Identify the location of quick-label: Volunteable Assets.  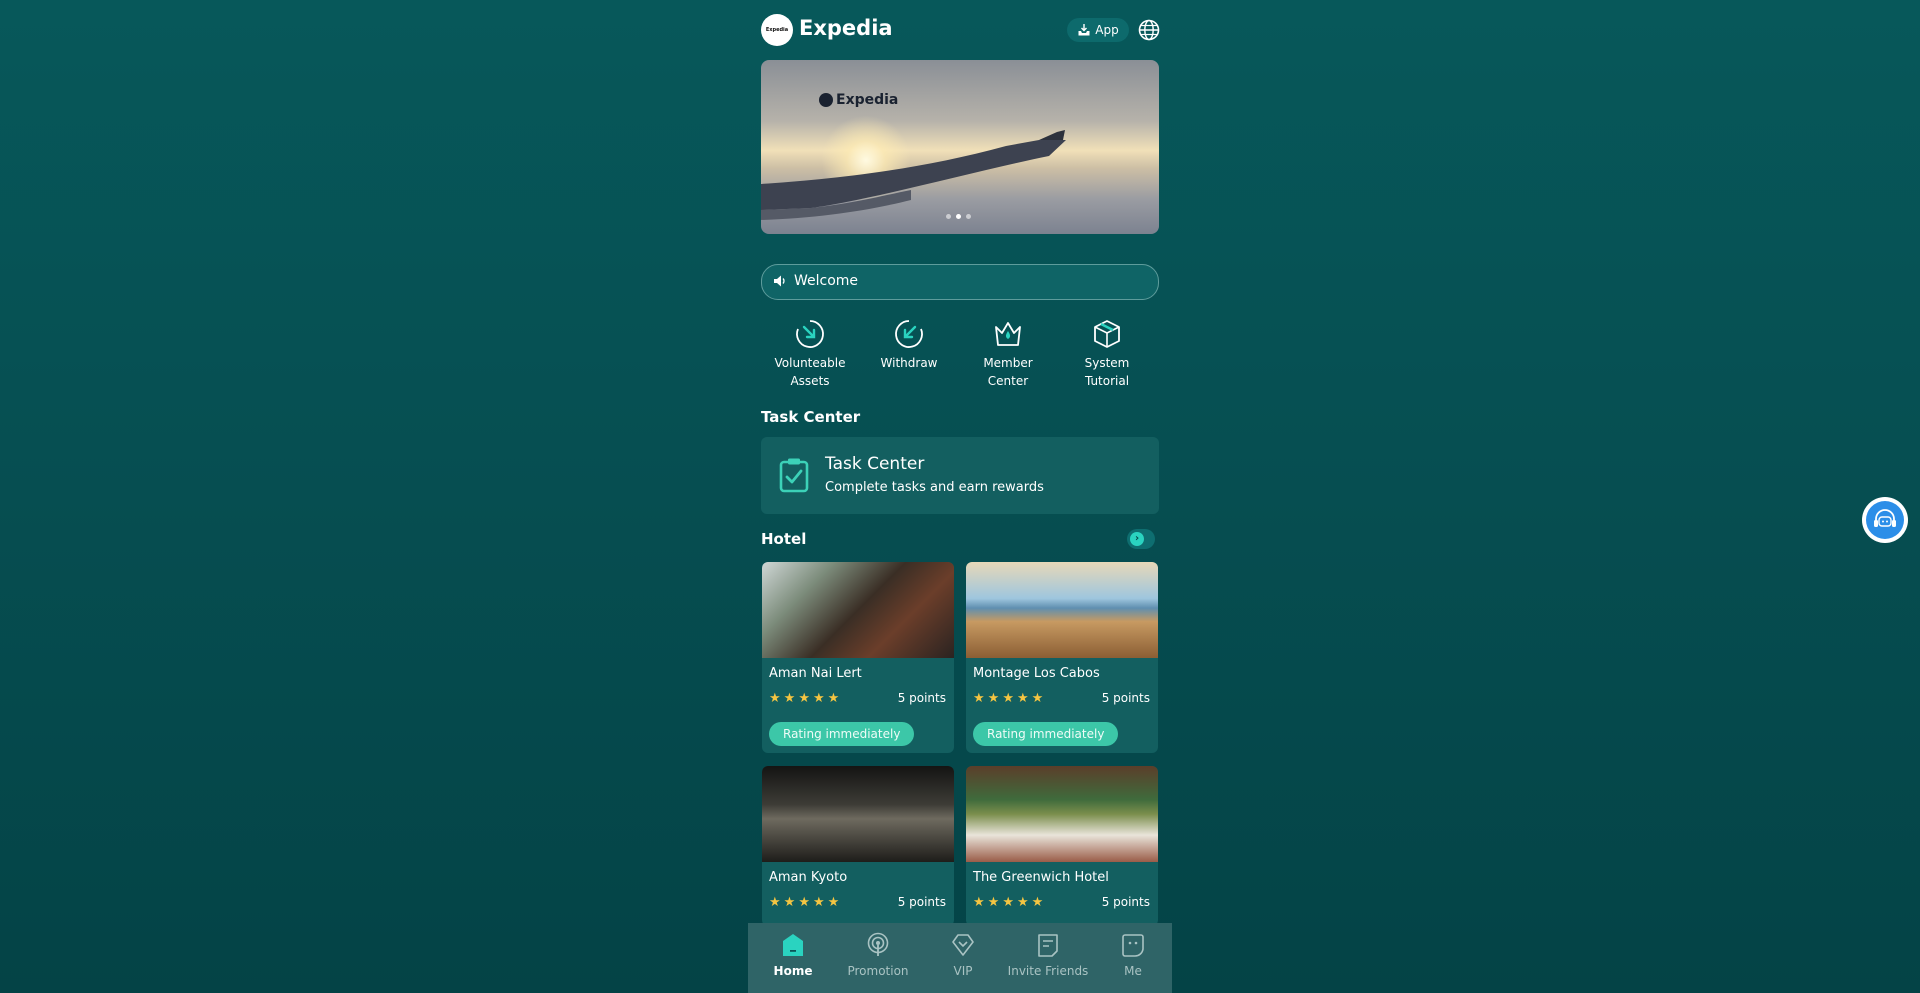
(810, 372).